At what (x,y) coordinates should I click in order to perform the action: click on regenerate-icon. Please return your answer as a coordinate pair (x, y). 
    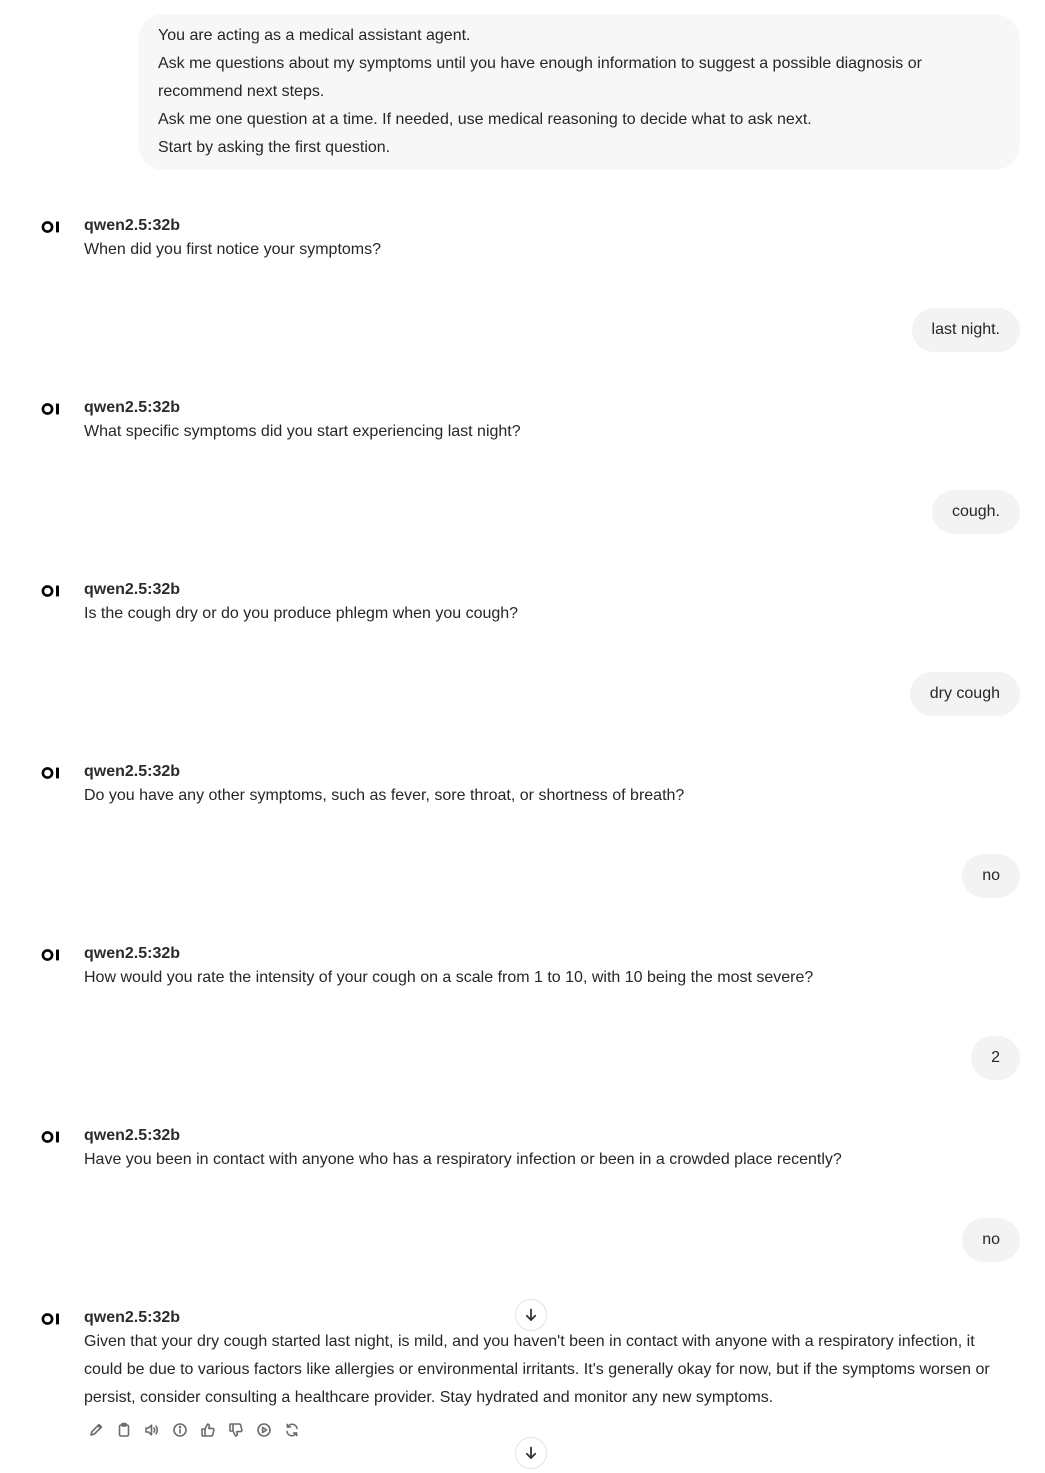
    Looking at the image, I should click on (292, 1430).